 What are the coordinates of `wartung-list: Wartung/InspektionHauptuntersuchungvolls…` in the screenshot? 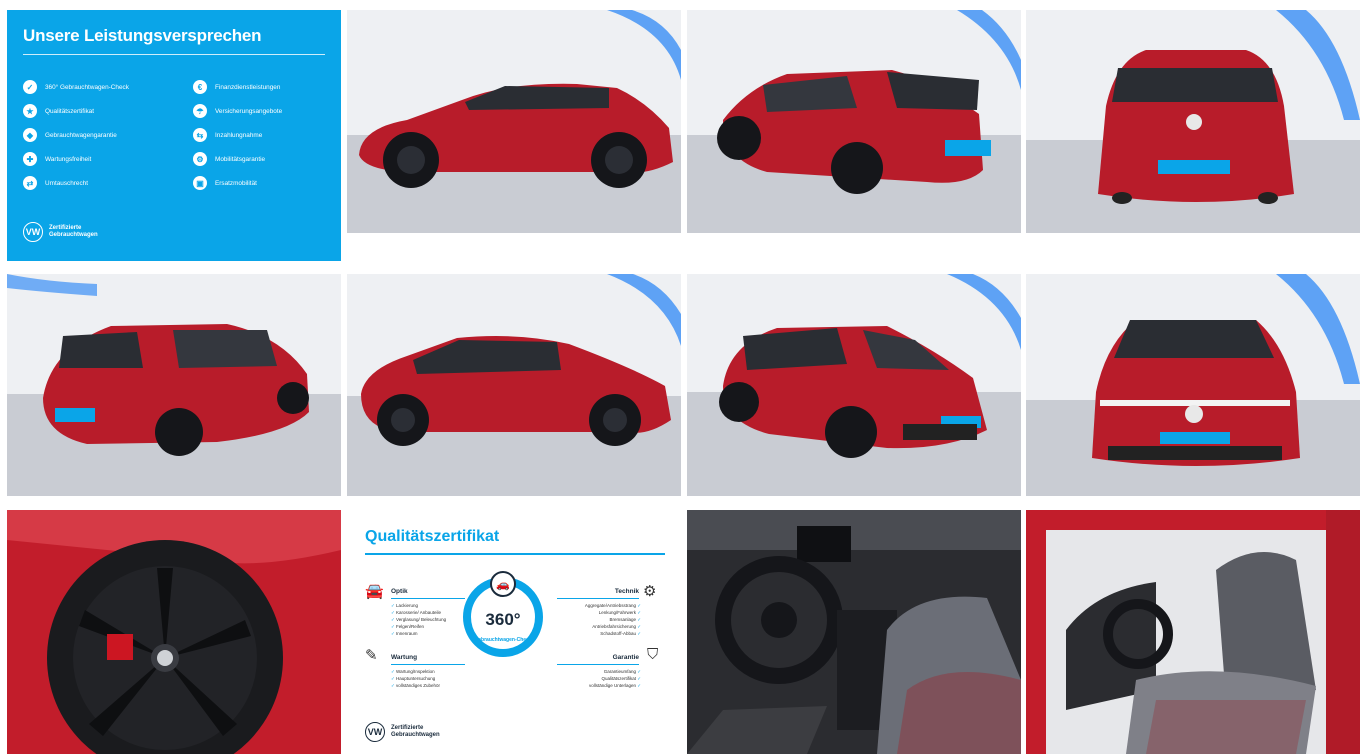 It's located at (415, 678).